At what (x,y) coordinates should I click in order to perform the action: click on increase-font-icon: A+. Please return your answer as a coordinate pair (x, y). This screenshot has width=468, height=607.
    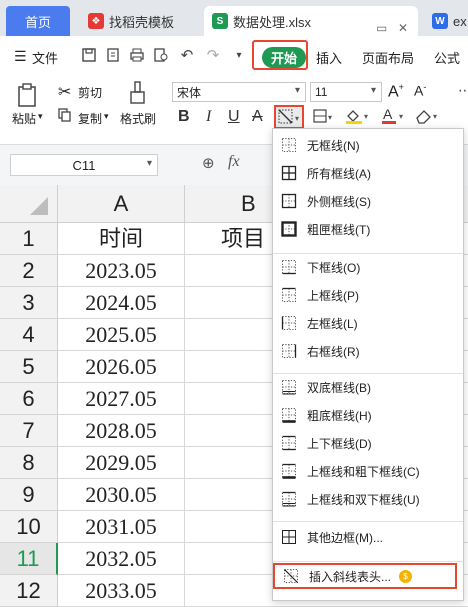
    Looking at the image, I should click on (396, 91).